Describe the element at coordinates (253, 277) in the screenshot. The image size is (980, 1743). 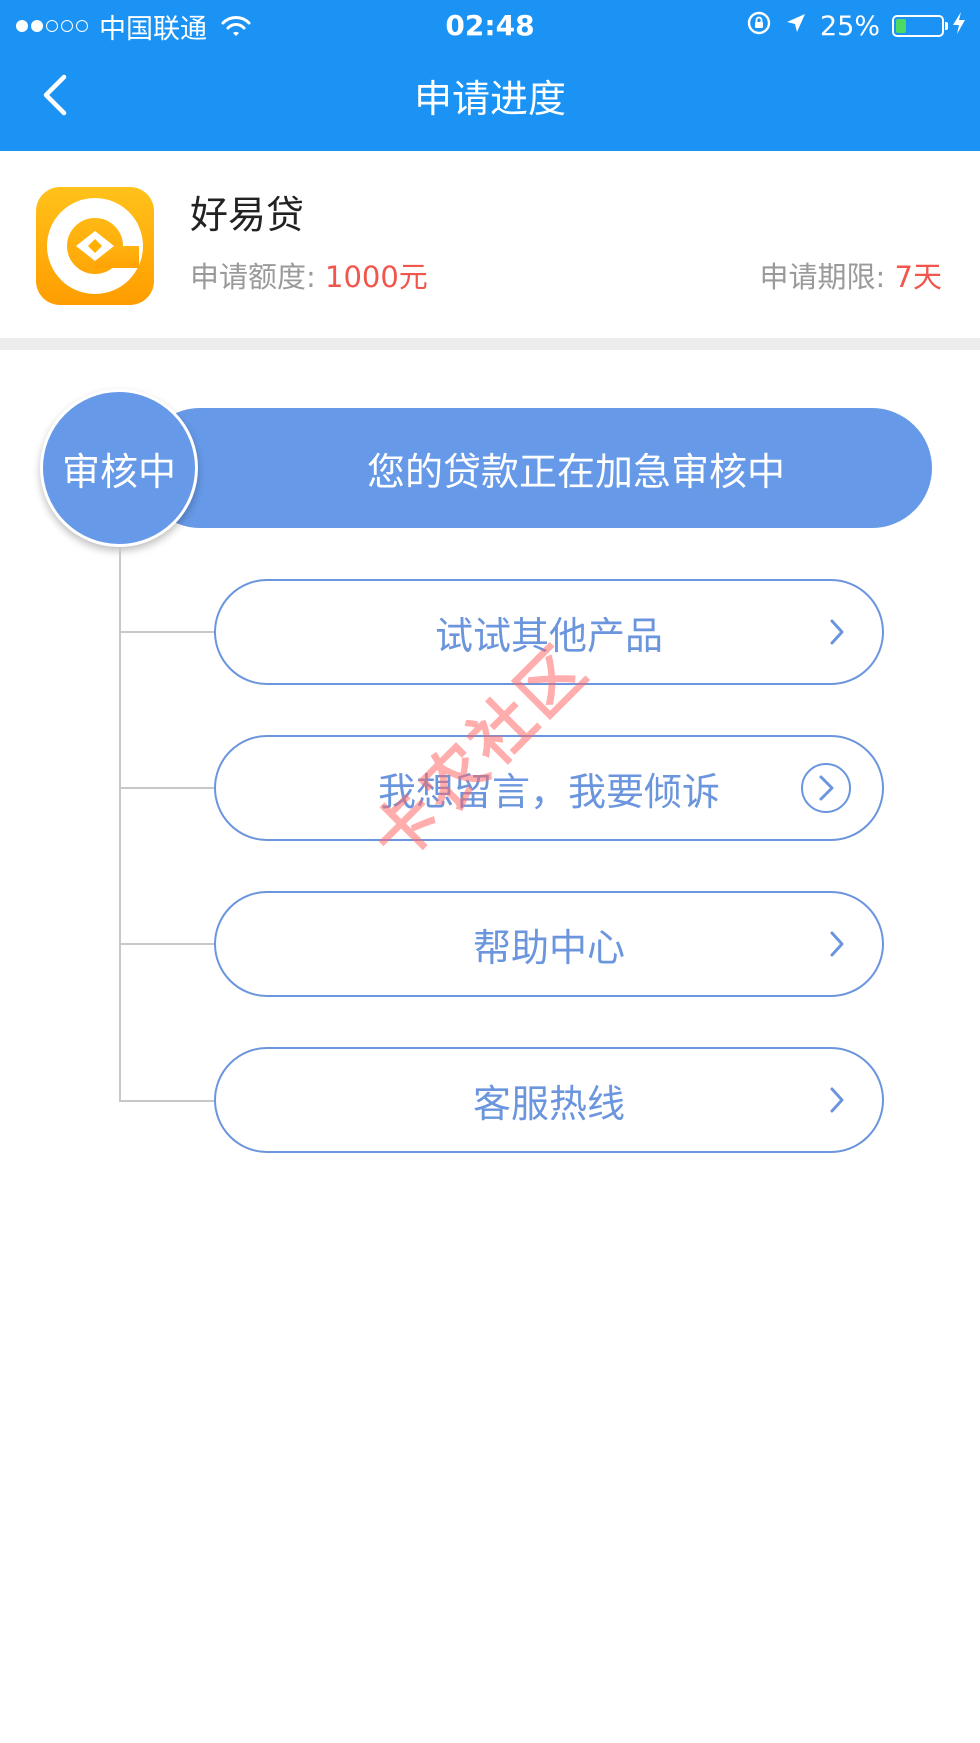
I see `loan-amount-label: 申请额度:` at that location.